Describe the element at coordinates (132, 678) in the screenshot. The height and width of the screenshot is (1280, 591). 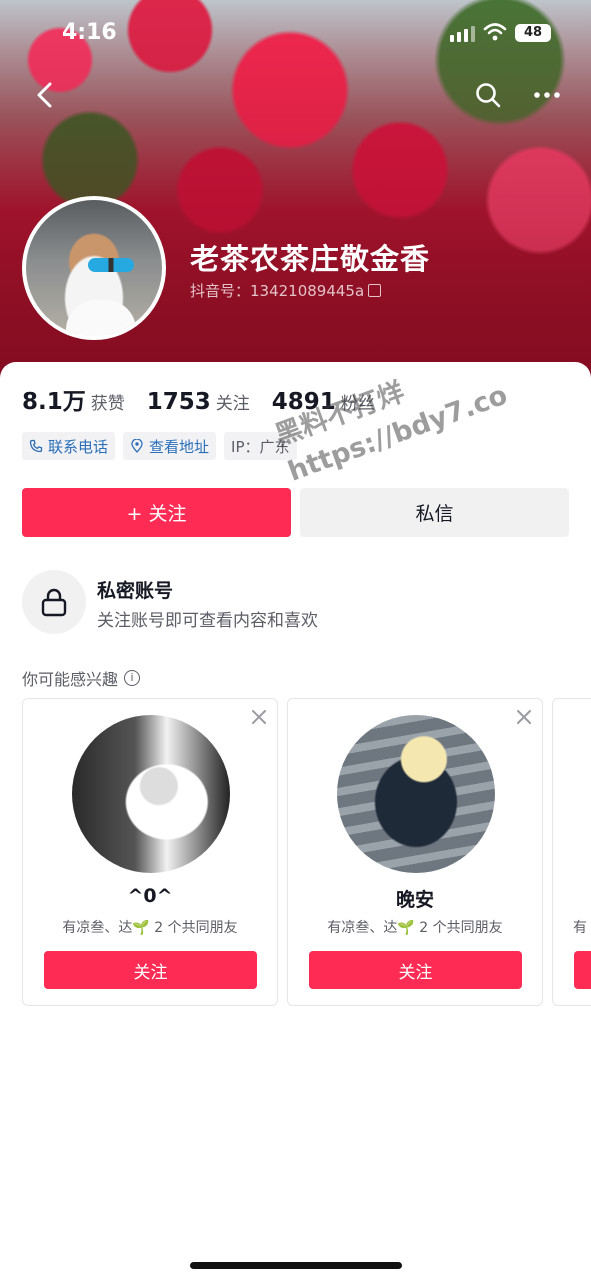
I see `info-icon: i` at that location.